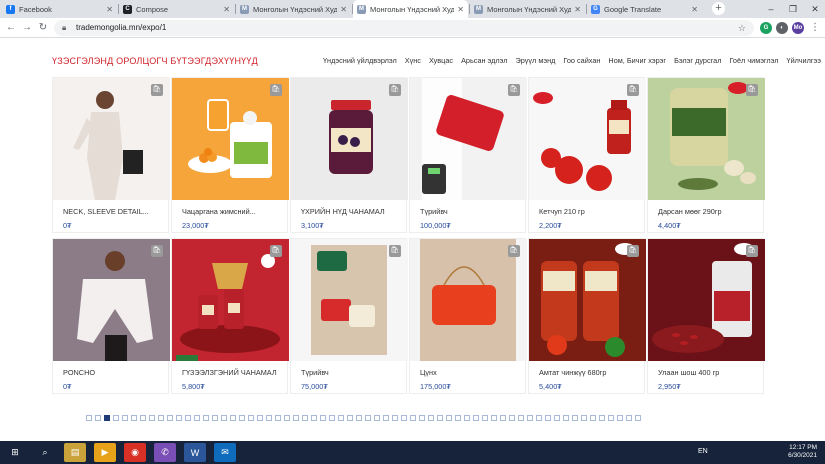 Image resolution: width=825 pixels, height=464 pixels. What do you see at coordinates (589, 211) in the screenshot?
I see `product-name: Кетчуп 210 гр` at bounding box center [589, 211].